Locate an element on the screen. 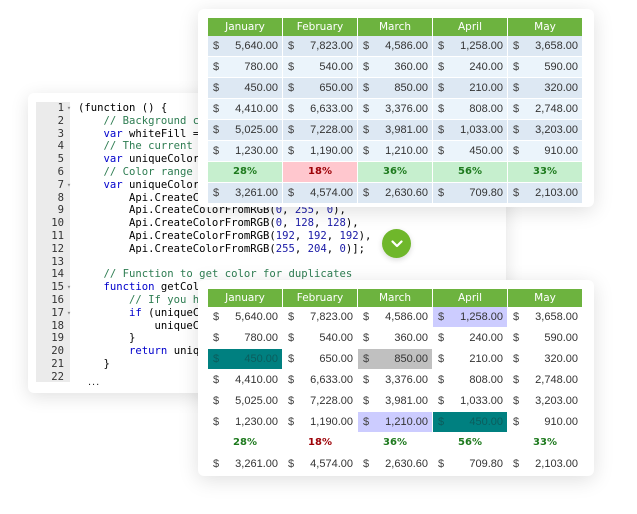  percentage-value: 56% is located at coordinates (470, 442).